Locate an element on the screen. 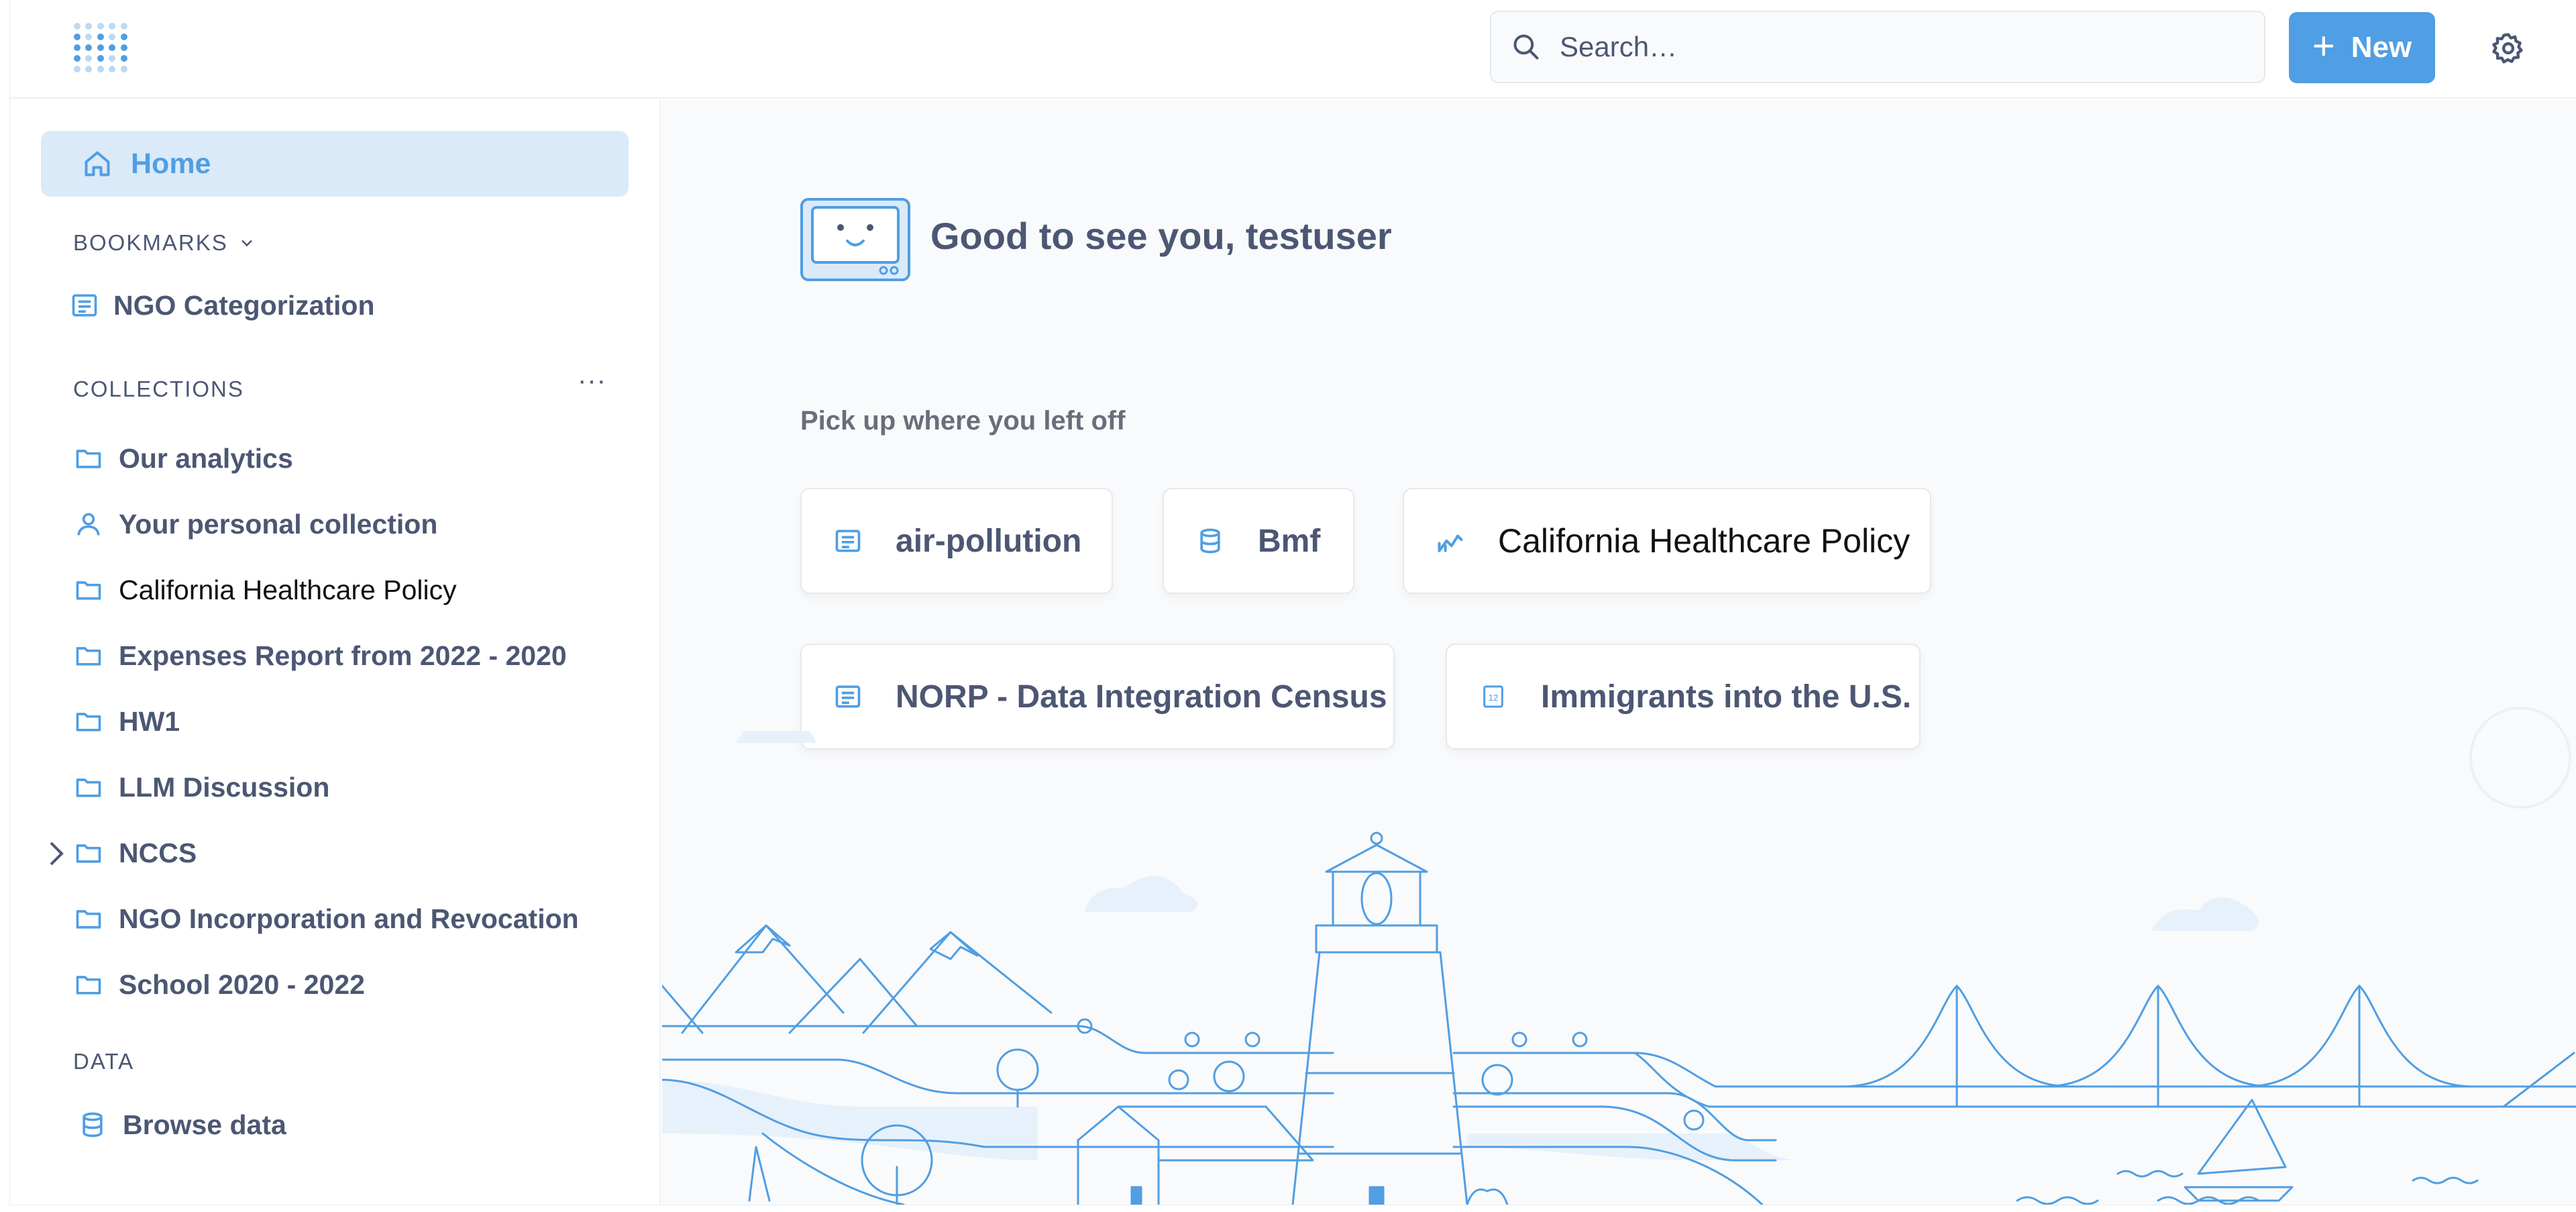 The image size is (2576, 1212). browse-data-label: Browse data is located at coordinates (204, 1124).